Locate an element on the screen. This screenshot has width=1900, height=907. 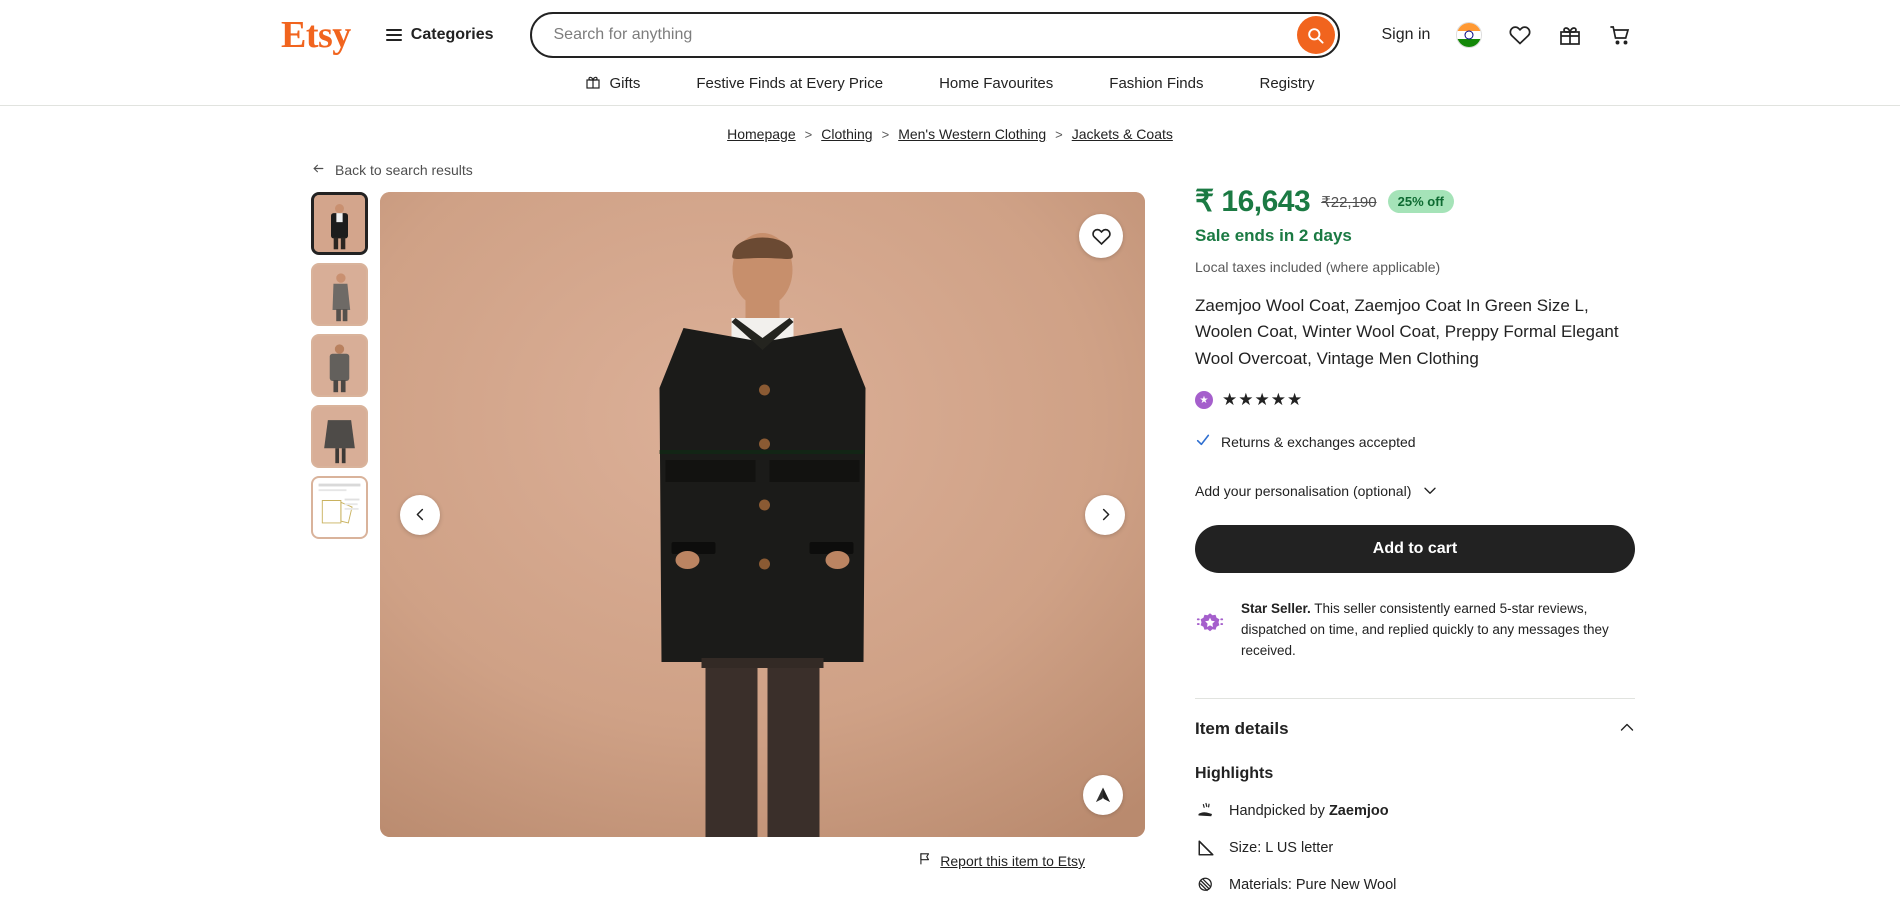
site-header: Etsy Categories Sign in is located at coordinates (950, 35).